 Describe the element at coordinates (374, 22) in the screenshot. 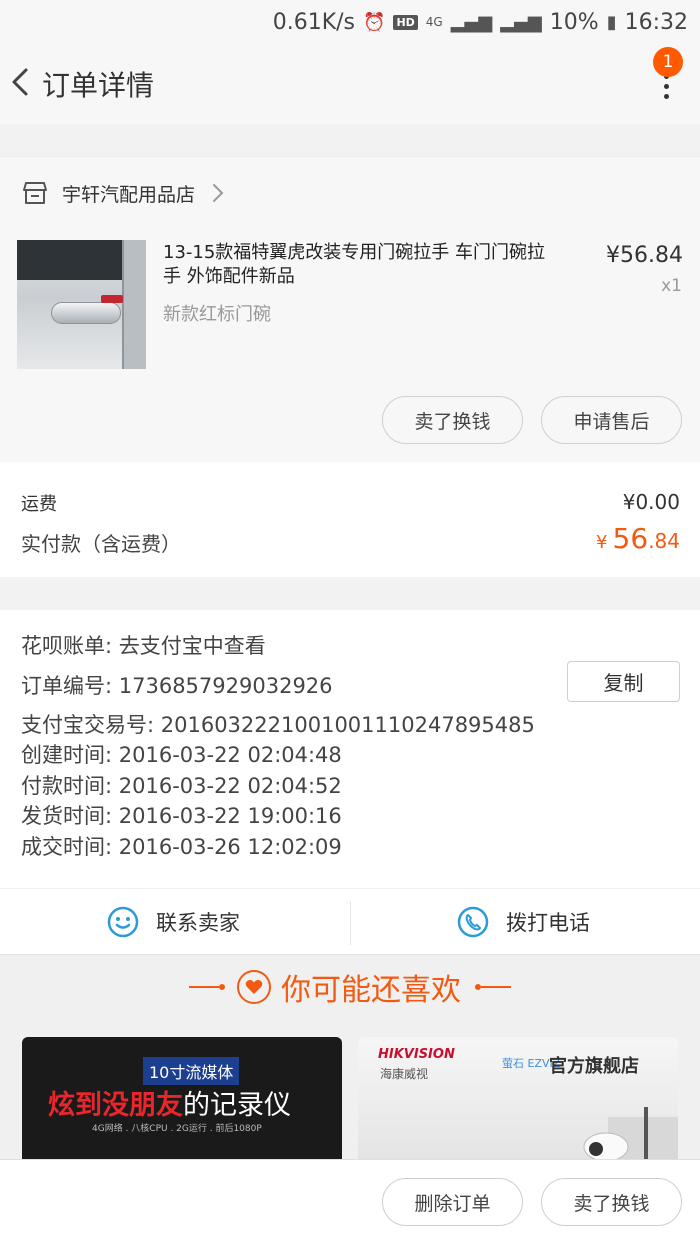

I see `alarm-icon: ⏰` at that location.